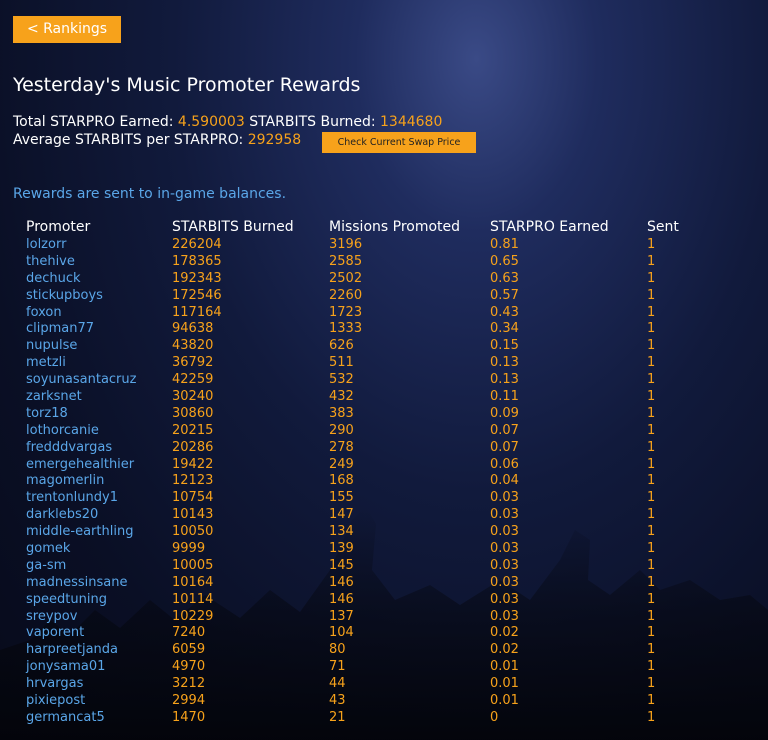 This screenshot has width=768, height=740. I want to click on missions-promoted-cell: 2502, so click(346, 278).